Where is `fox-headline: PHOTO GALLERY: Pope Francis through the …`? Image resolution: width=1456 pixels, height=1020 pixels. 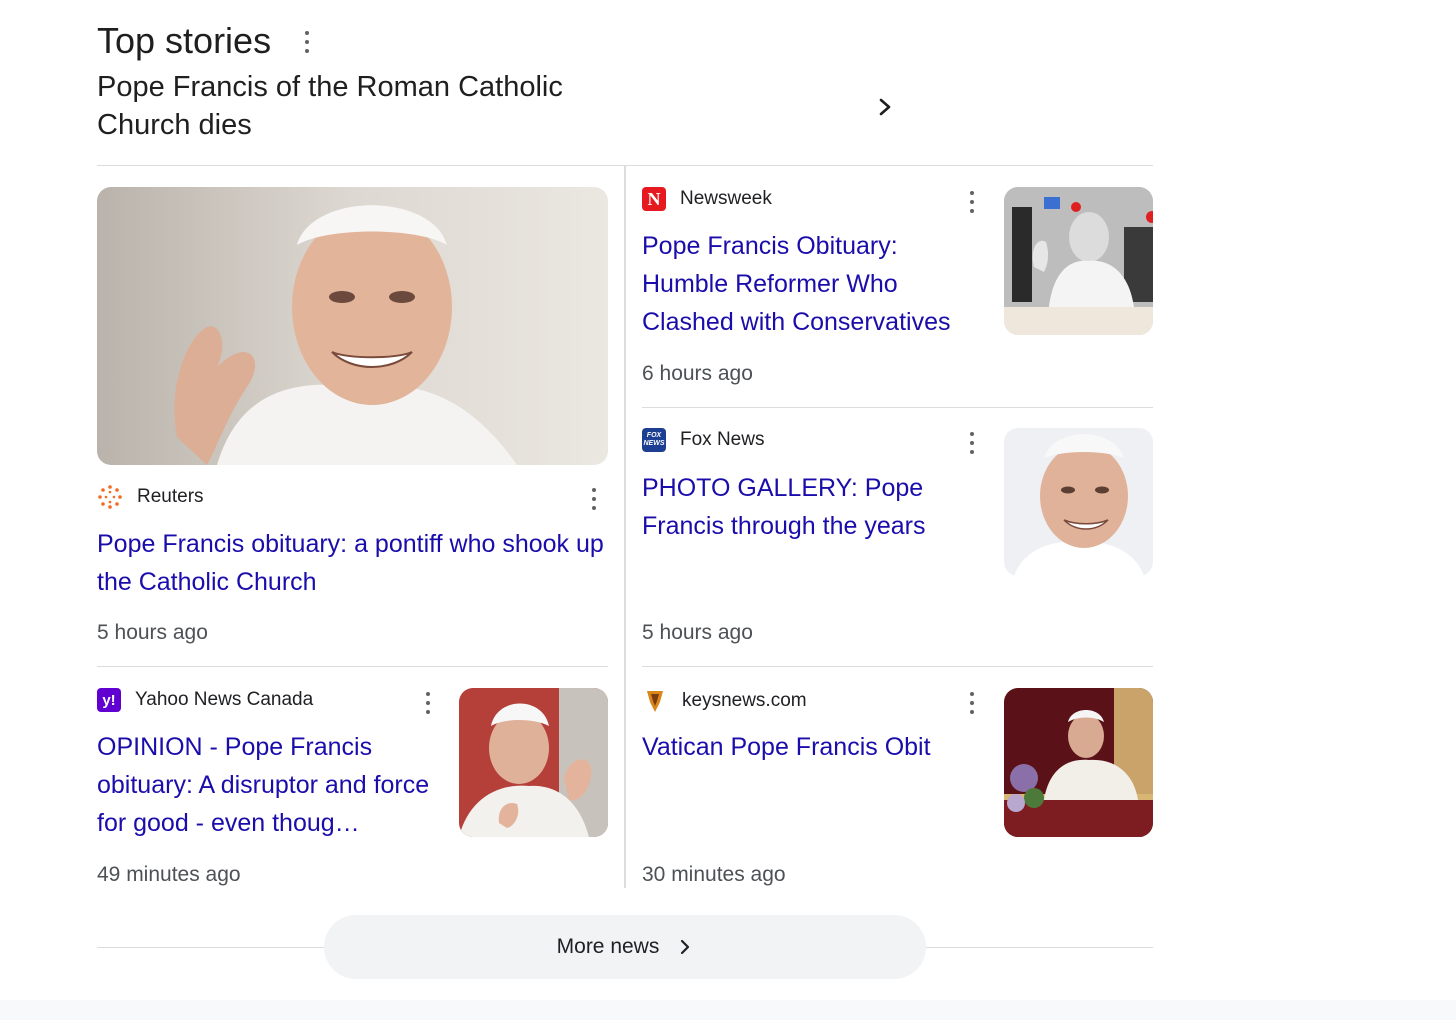 fox-headline: PHOTO GALLERY: Pope Francis through the … is located at coordinates (812, 507).